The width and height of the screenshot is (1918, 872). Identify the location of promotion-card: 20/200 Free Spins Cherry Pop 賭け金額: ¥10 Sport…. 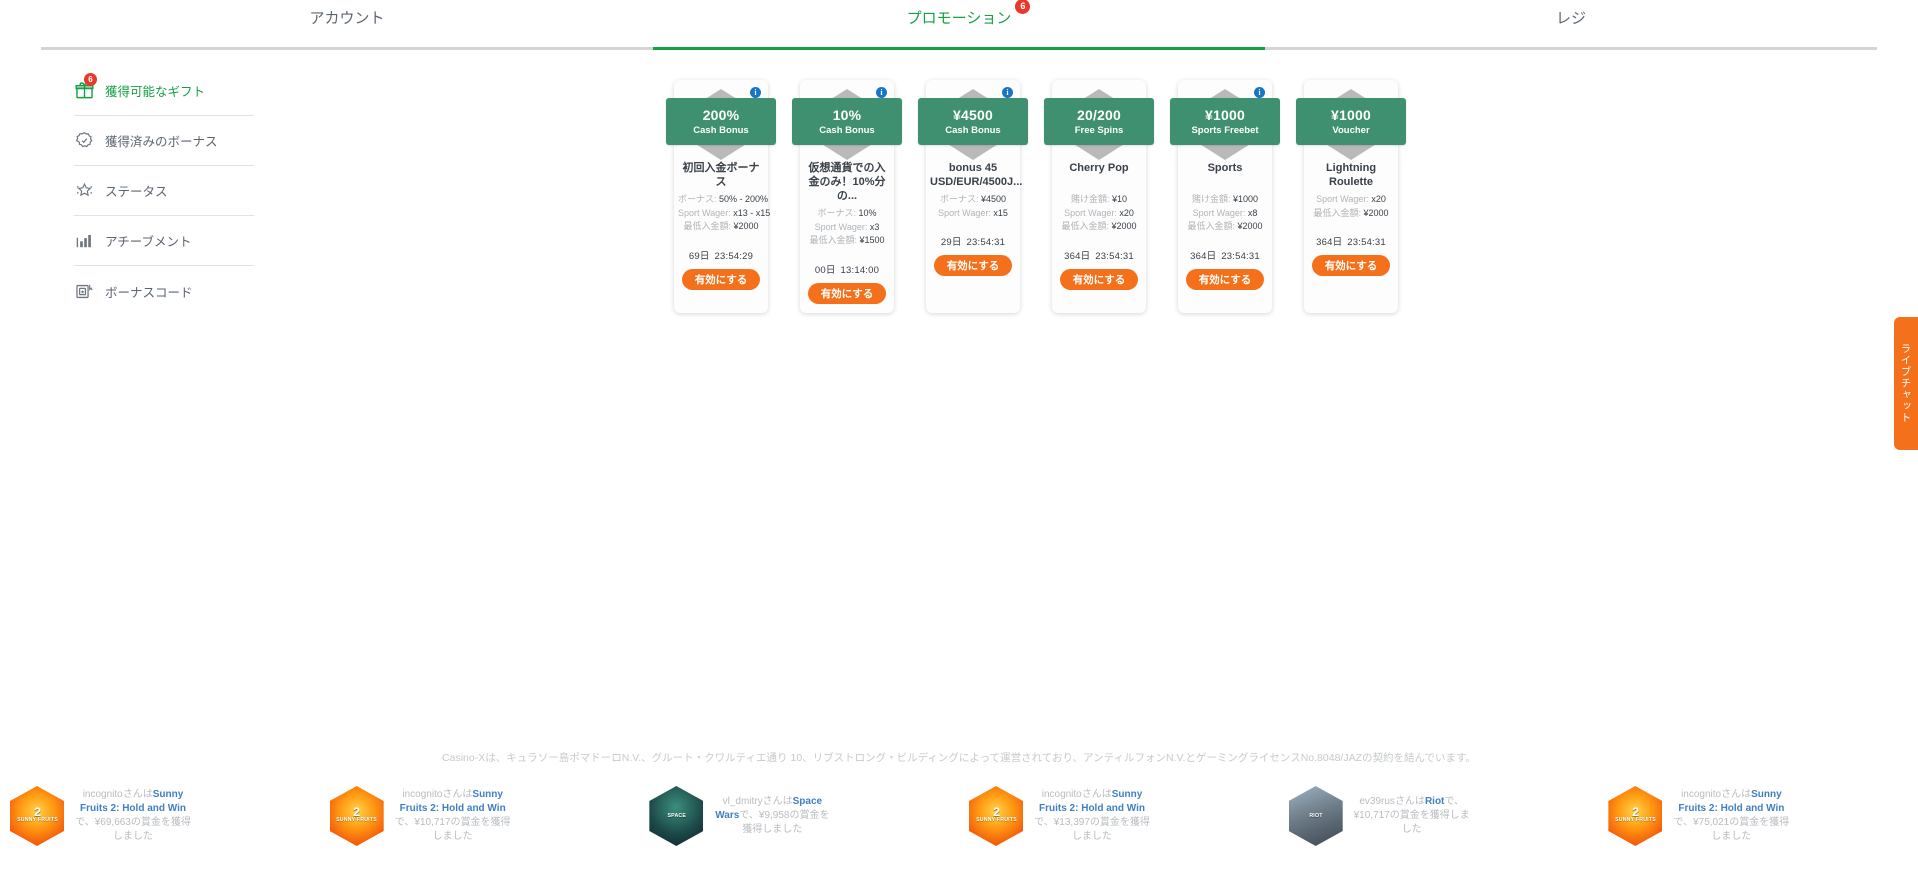
(1099, 196).